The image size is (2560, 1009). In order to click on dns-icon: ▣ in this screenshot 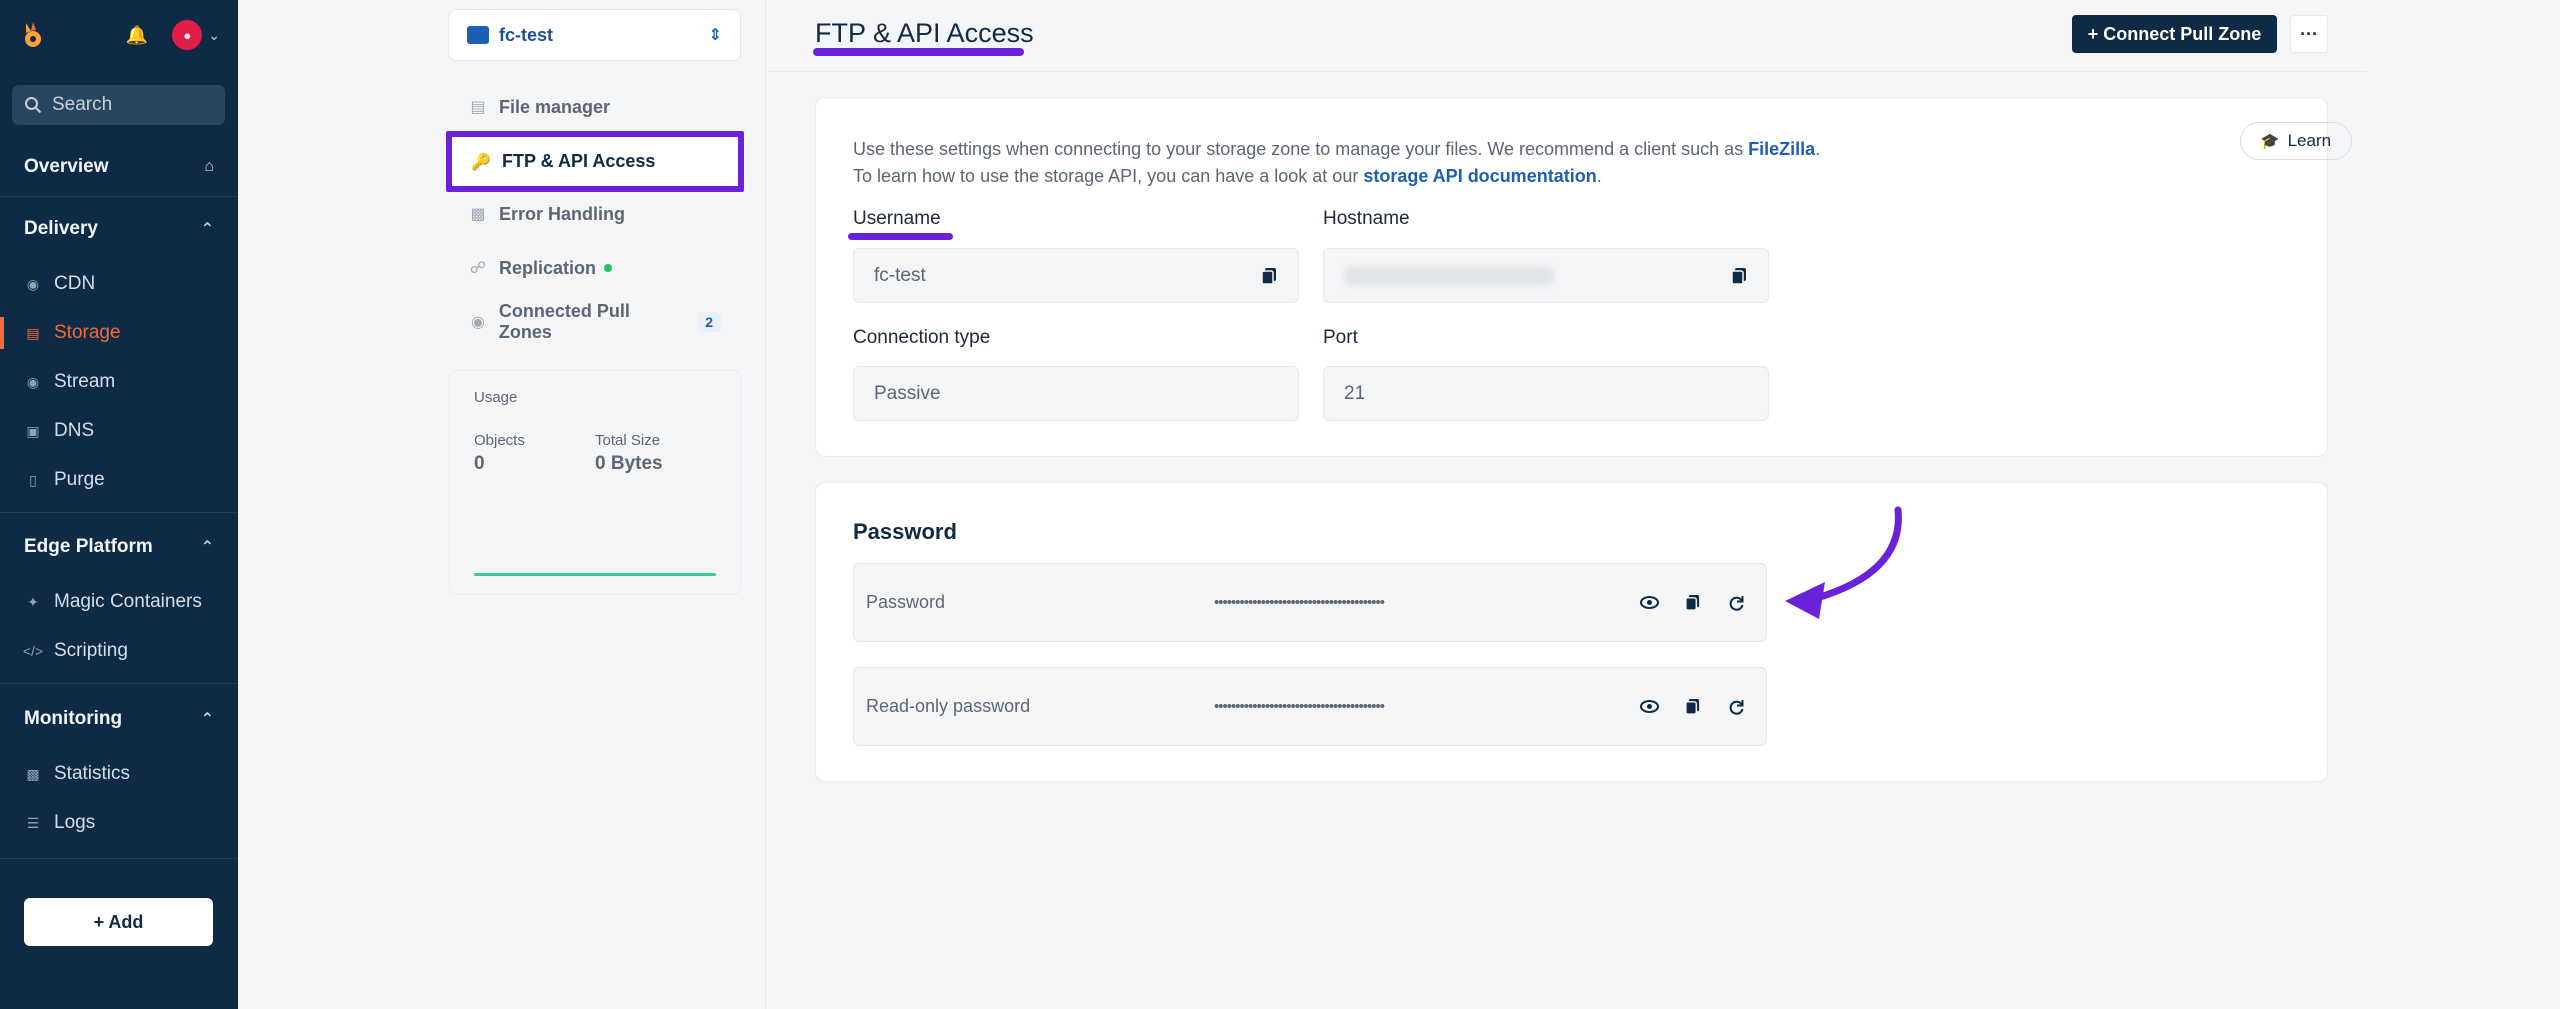, I will do `click(33, 430)`.